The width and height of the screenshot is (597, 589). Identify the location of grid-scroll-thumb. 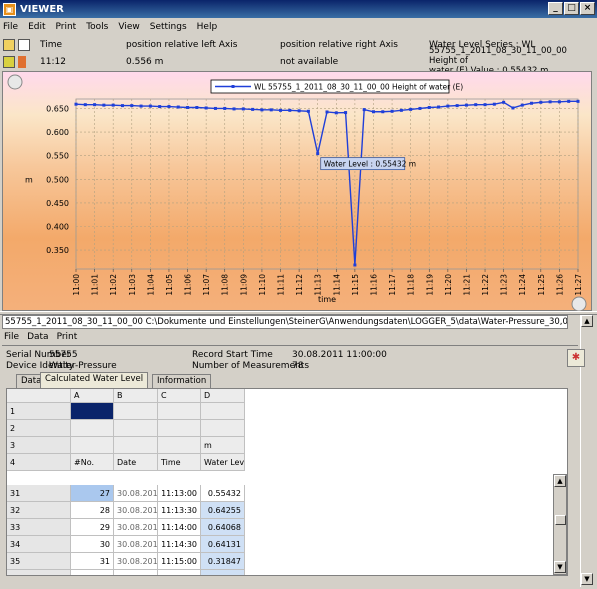
(560, 520).